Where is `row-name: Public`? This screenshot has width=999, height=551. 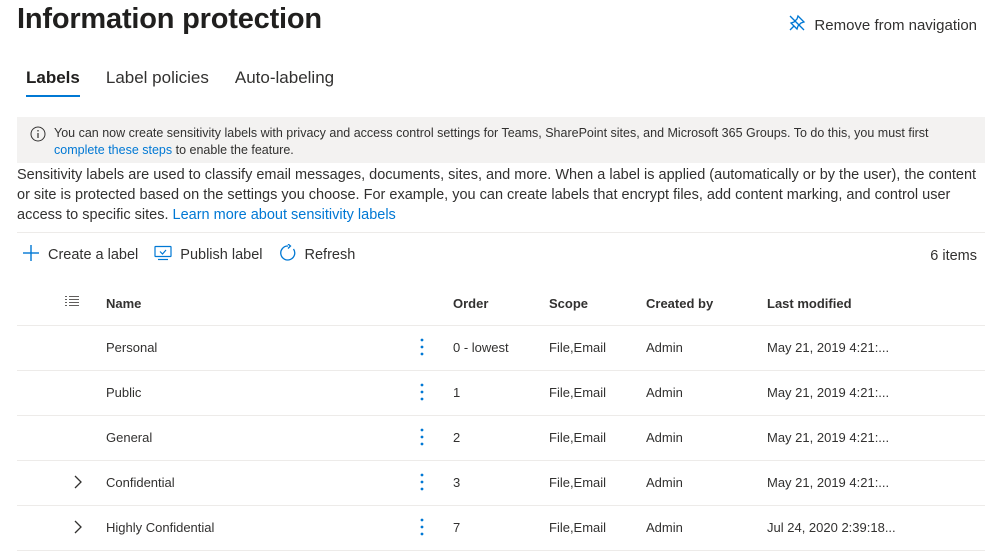 row-name: Public is located at coordinates (123, 392).